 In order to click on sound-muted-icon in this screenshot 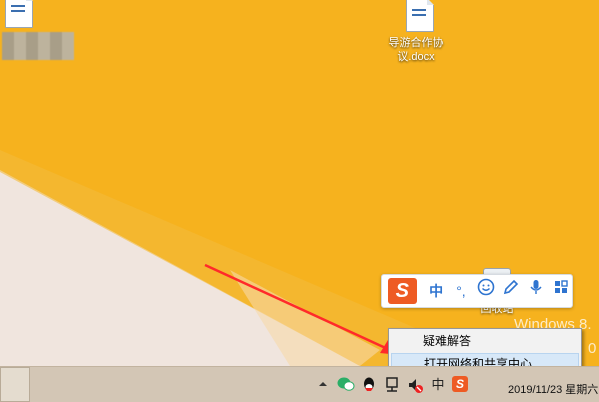, I will do `click(415, 385)`.